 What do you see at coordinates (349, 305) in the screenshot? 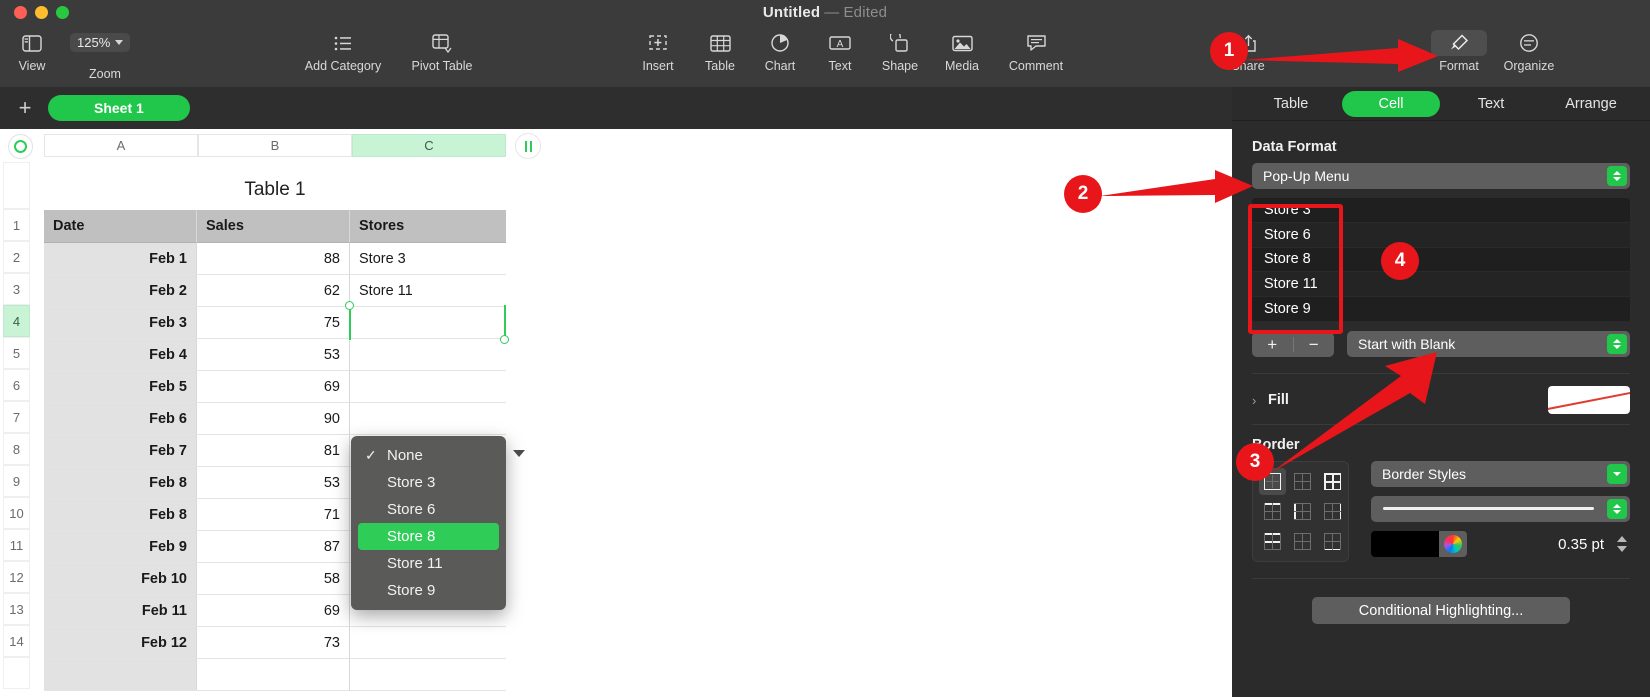
I see `cell-selection-handle-tl` at bounding box center [349, 305].